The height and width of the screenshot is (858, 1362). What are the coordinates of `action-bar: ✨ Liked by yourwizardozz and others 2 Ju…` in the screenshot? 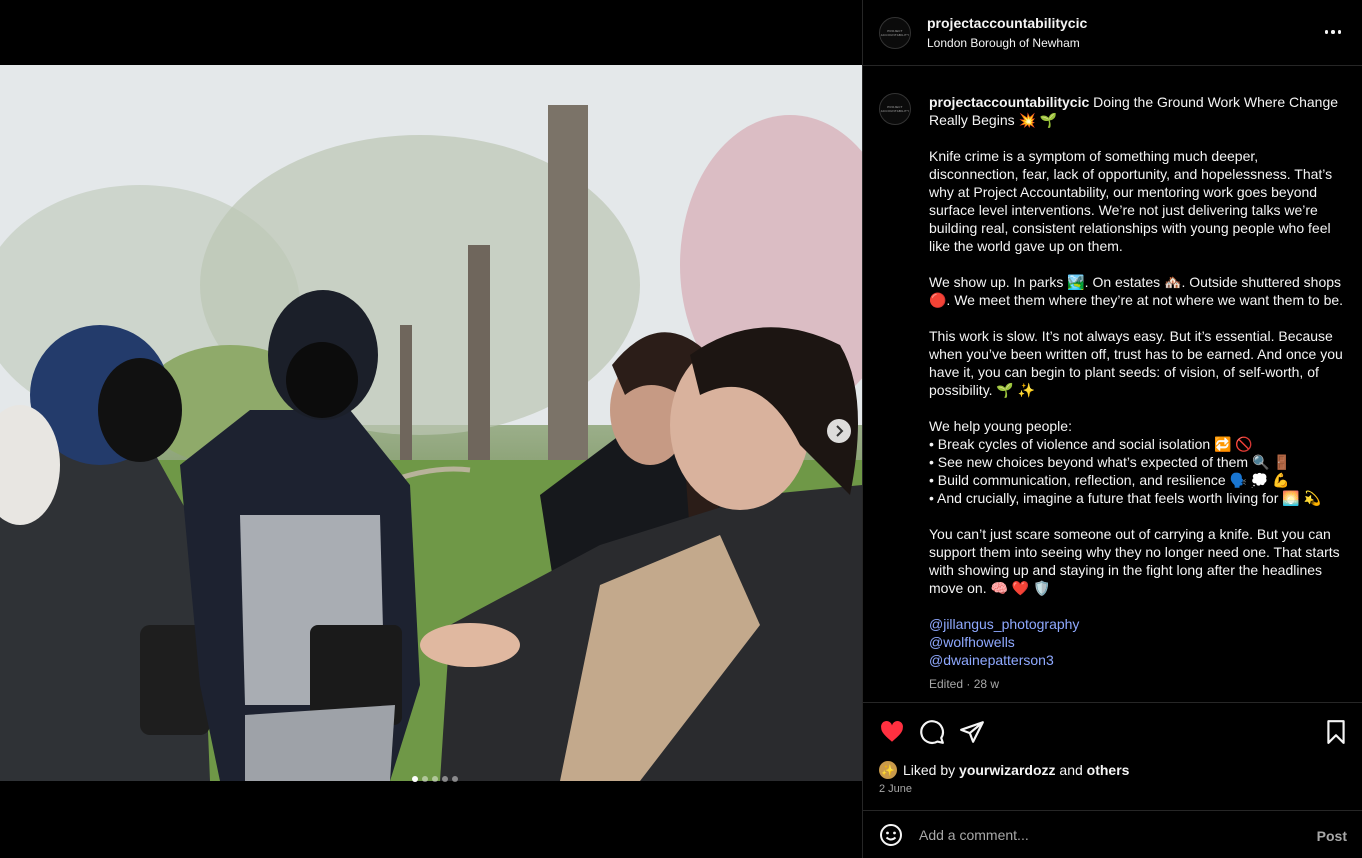 It's located at (1112, 756).